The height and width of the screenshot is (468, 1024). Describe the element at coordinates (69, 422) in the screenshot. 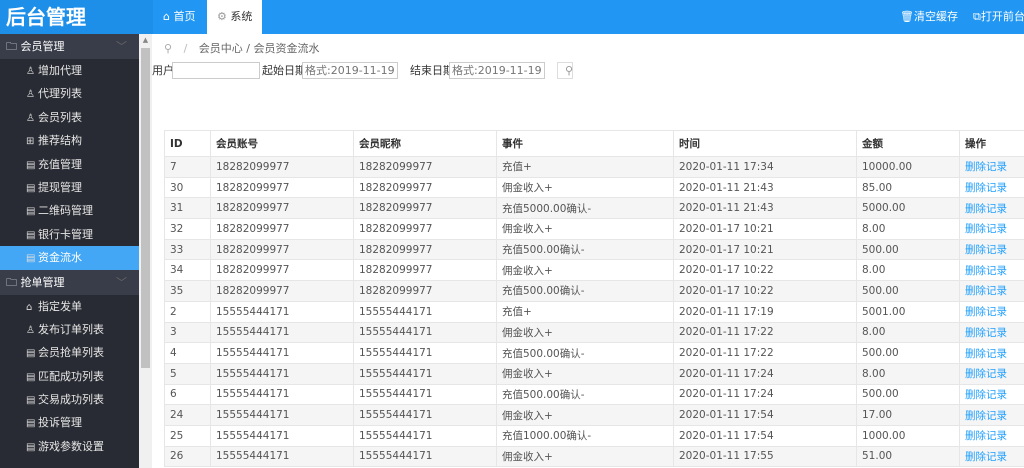

I see `sidebar-item: ▤ 投诉管理` at that location.